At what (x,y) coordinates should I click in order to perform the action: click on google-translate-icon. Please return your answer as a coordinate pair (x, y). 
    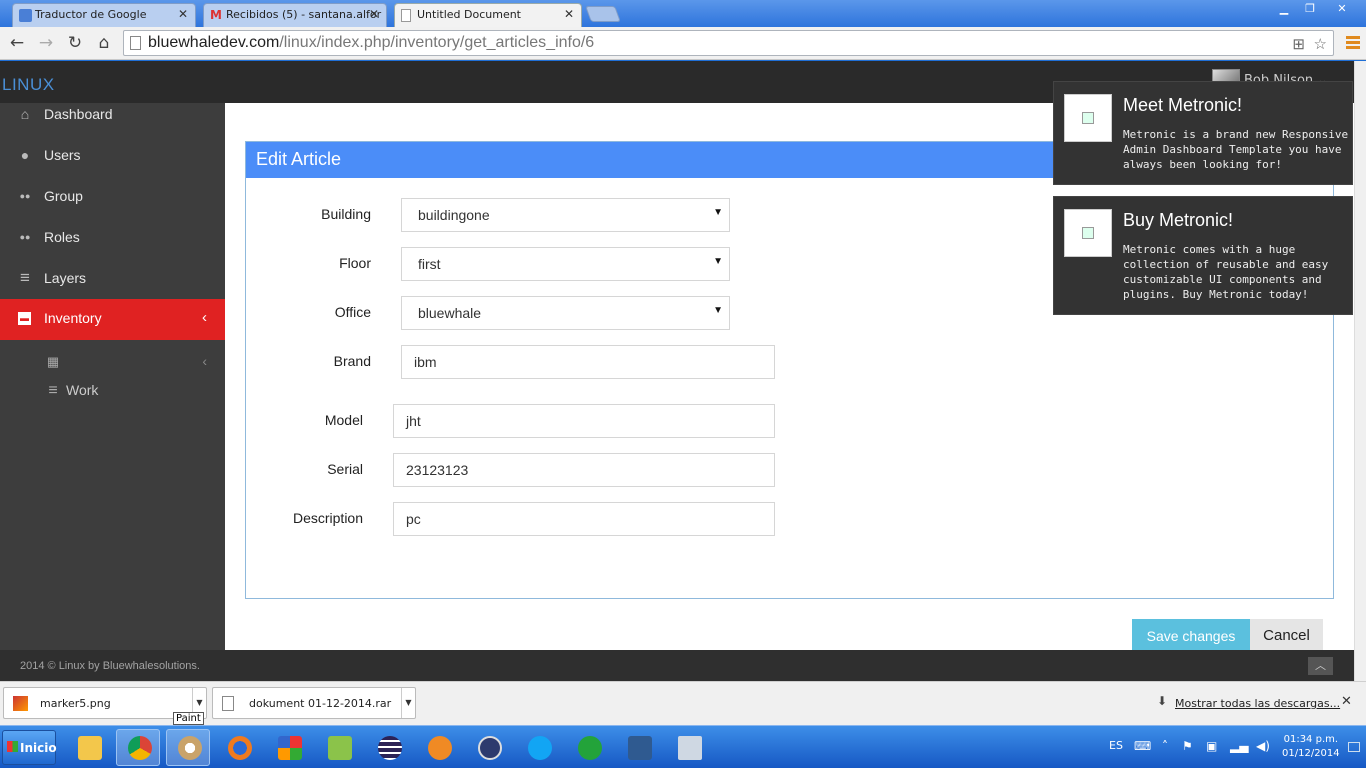
    Looking at the image, I should click on (25, 15).